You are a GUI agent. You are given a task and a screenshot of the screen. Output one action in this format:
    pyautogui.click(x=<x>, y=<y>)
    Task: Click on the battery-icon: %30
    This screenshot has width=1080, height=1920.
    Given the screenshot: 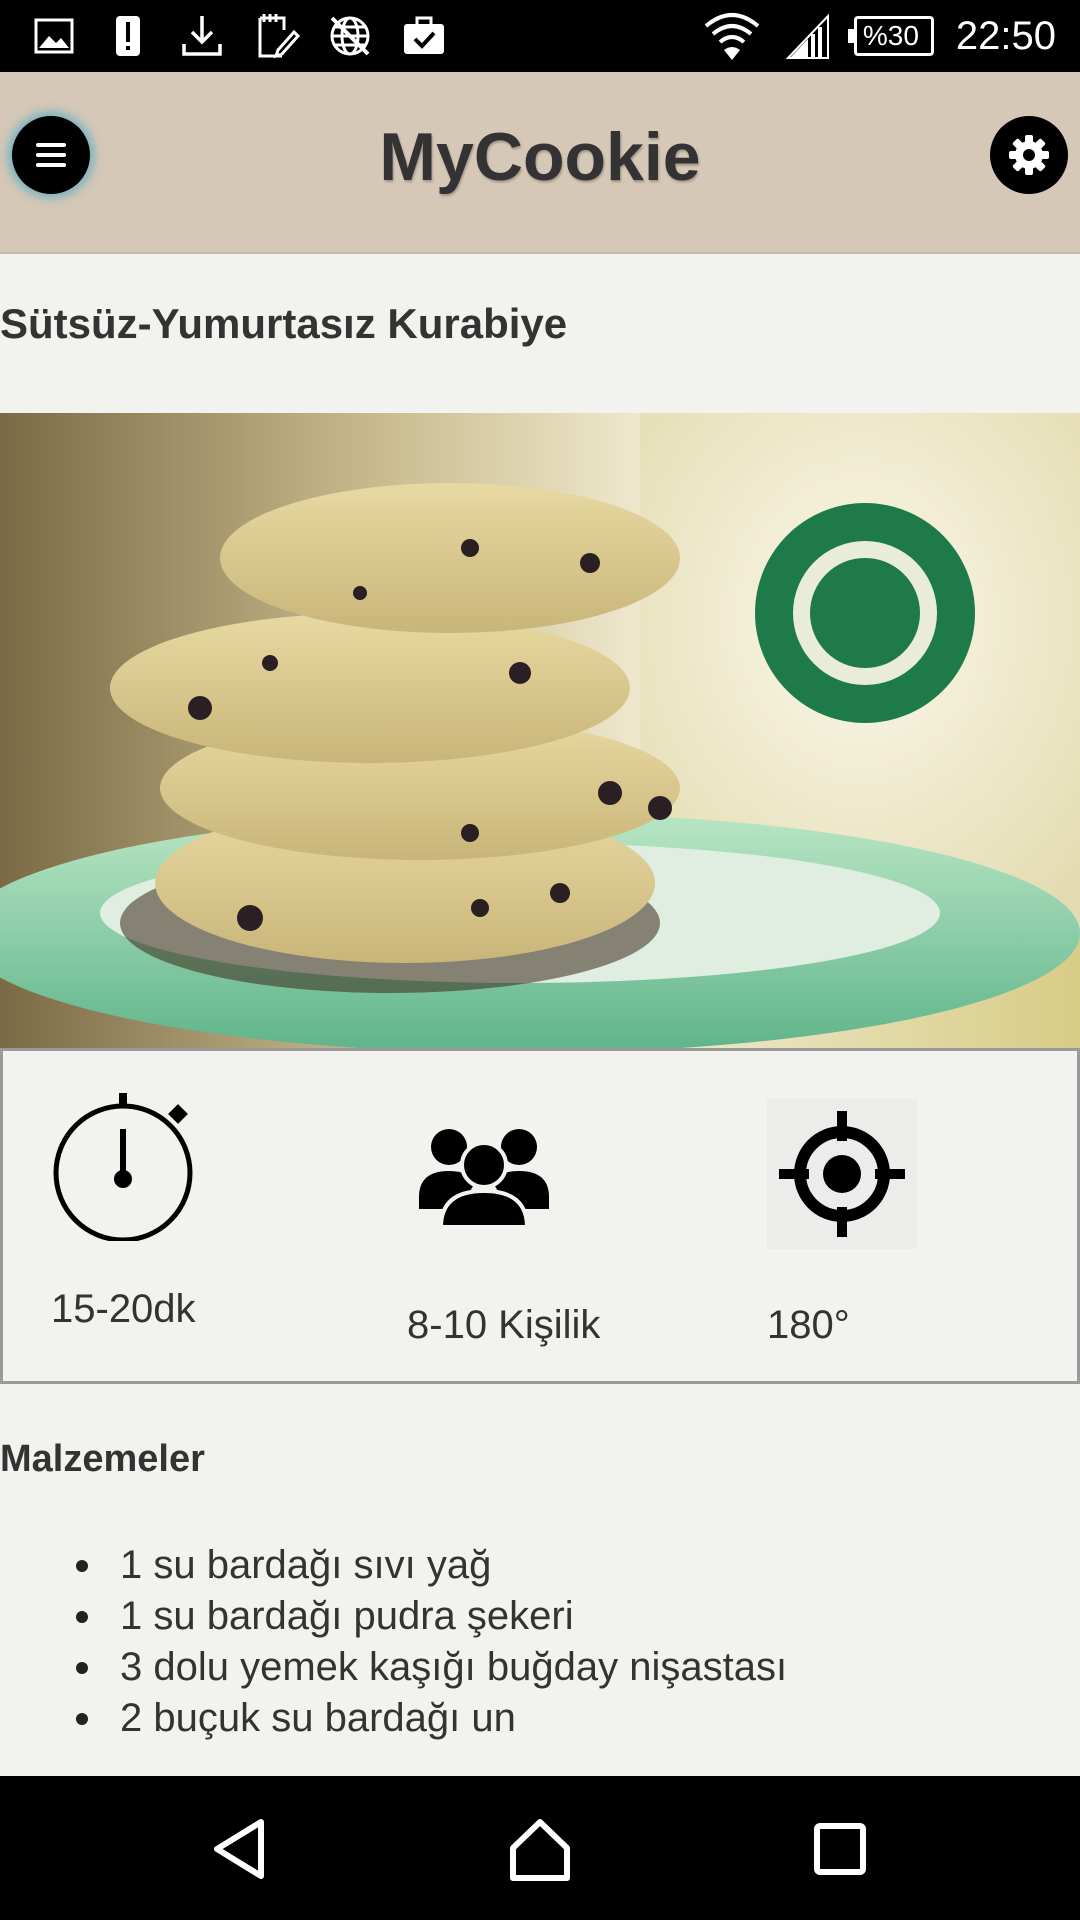 What is the action you would take?
    pyautogui.click(x=890, y=36)
    